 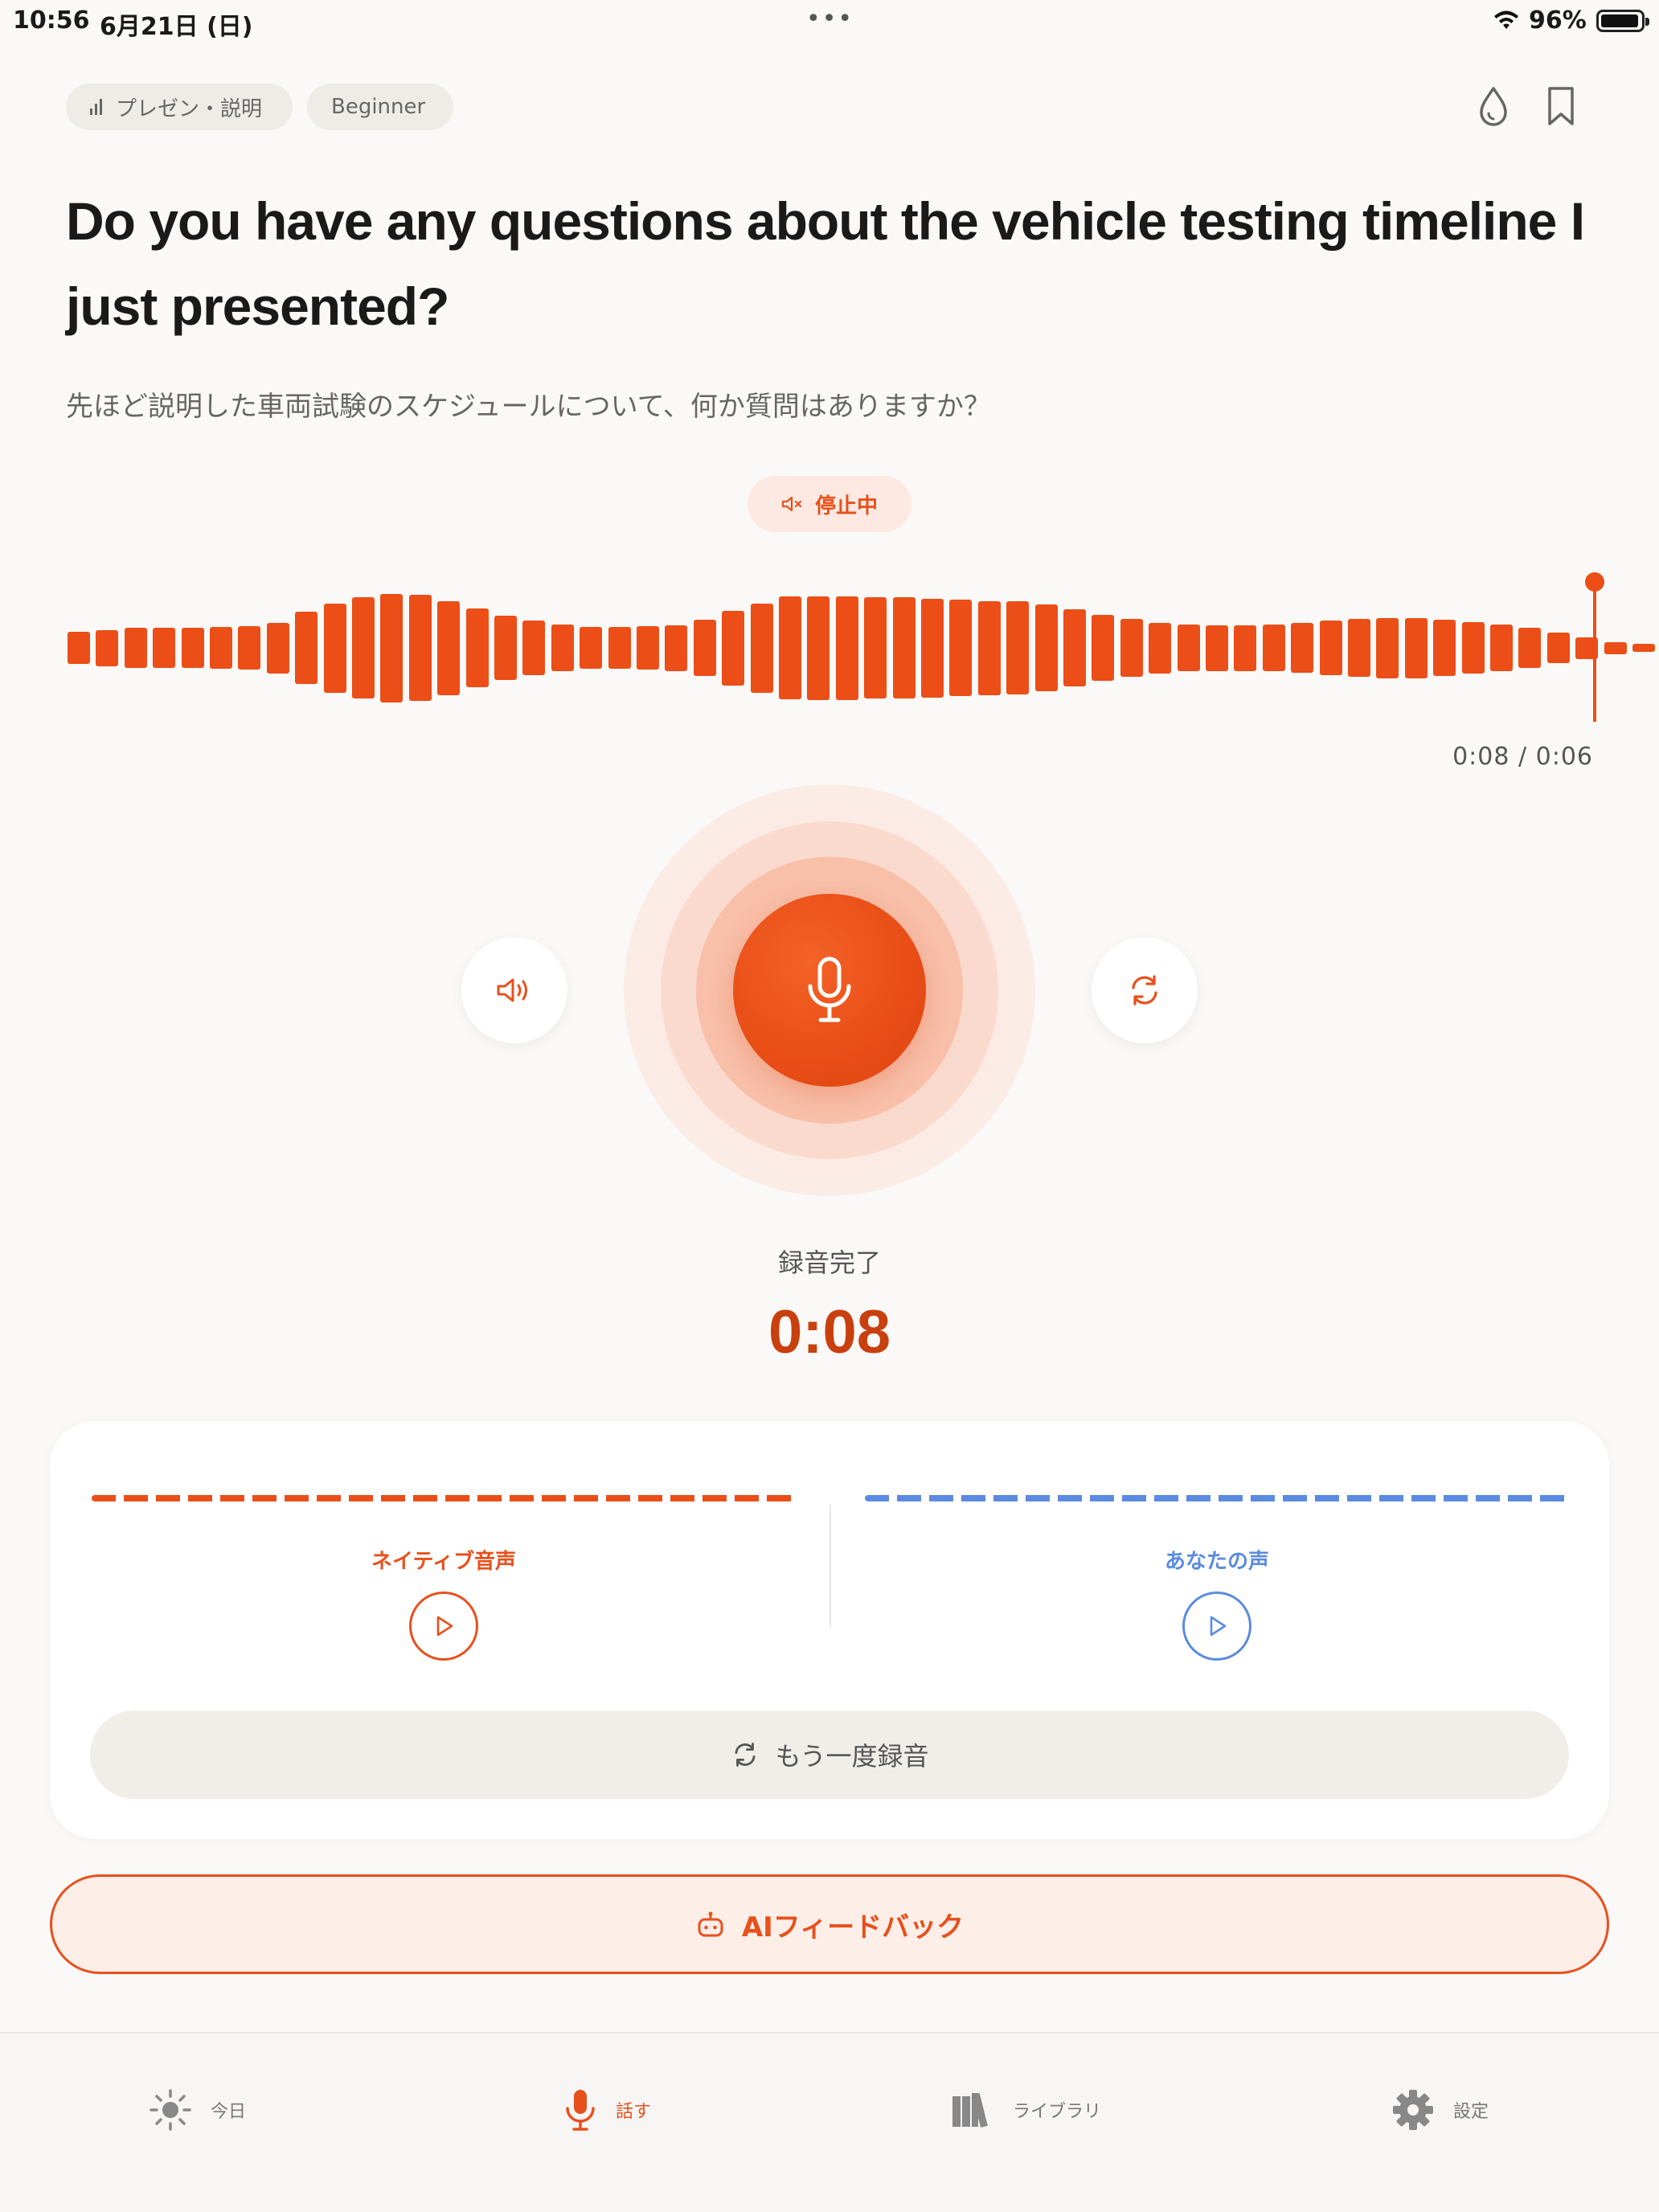 What do you see at coordinates (229, 2112) in the screenshot?
I see `tab-today-label: 今日` at bounding box center [229, 2112].